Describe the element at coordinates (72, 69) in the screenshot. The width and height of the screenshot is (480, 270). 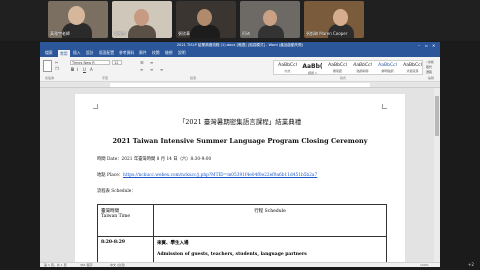
I see `bold-button: B` at that location.